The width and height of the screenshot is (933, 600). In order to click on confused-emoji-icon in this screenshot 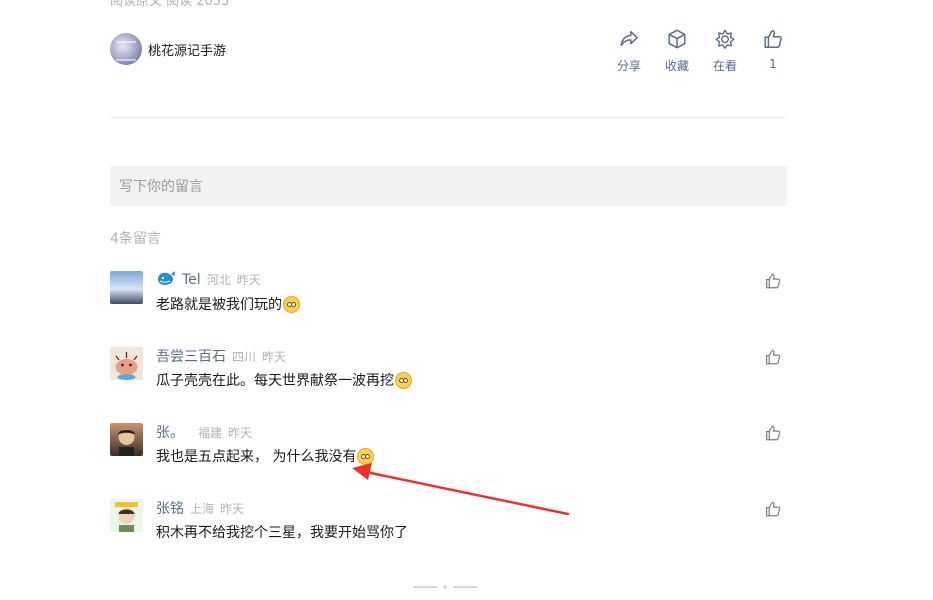, I will do `click(366, 456)`.